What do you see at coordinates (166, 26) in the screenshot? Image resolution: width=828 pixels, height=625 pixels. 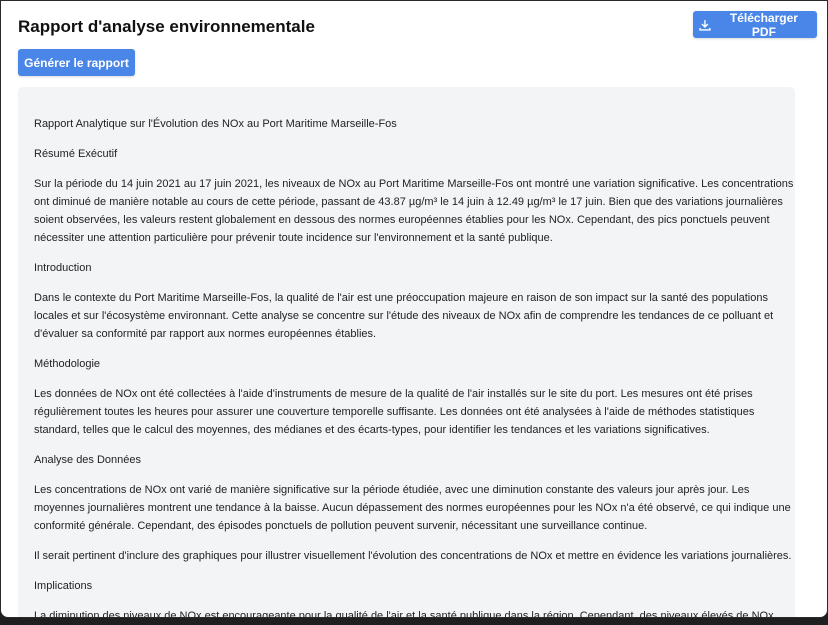 I see `page-title: Rapport d'analyse environnementale` at bounding box center [166, 26].